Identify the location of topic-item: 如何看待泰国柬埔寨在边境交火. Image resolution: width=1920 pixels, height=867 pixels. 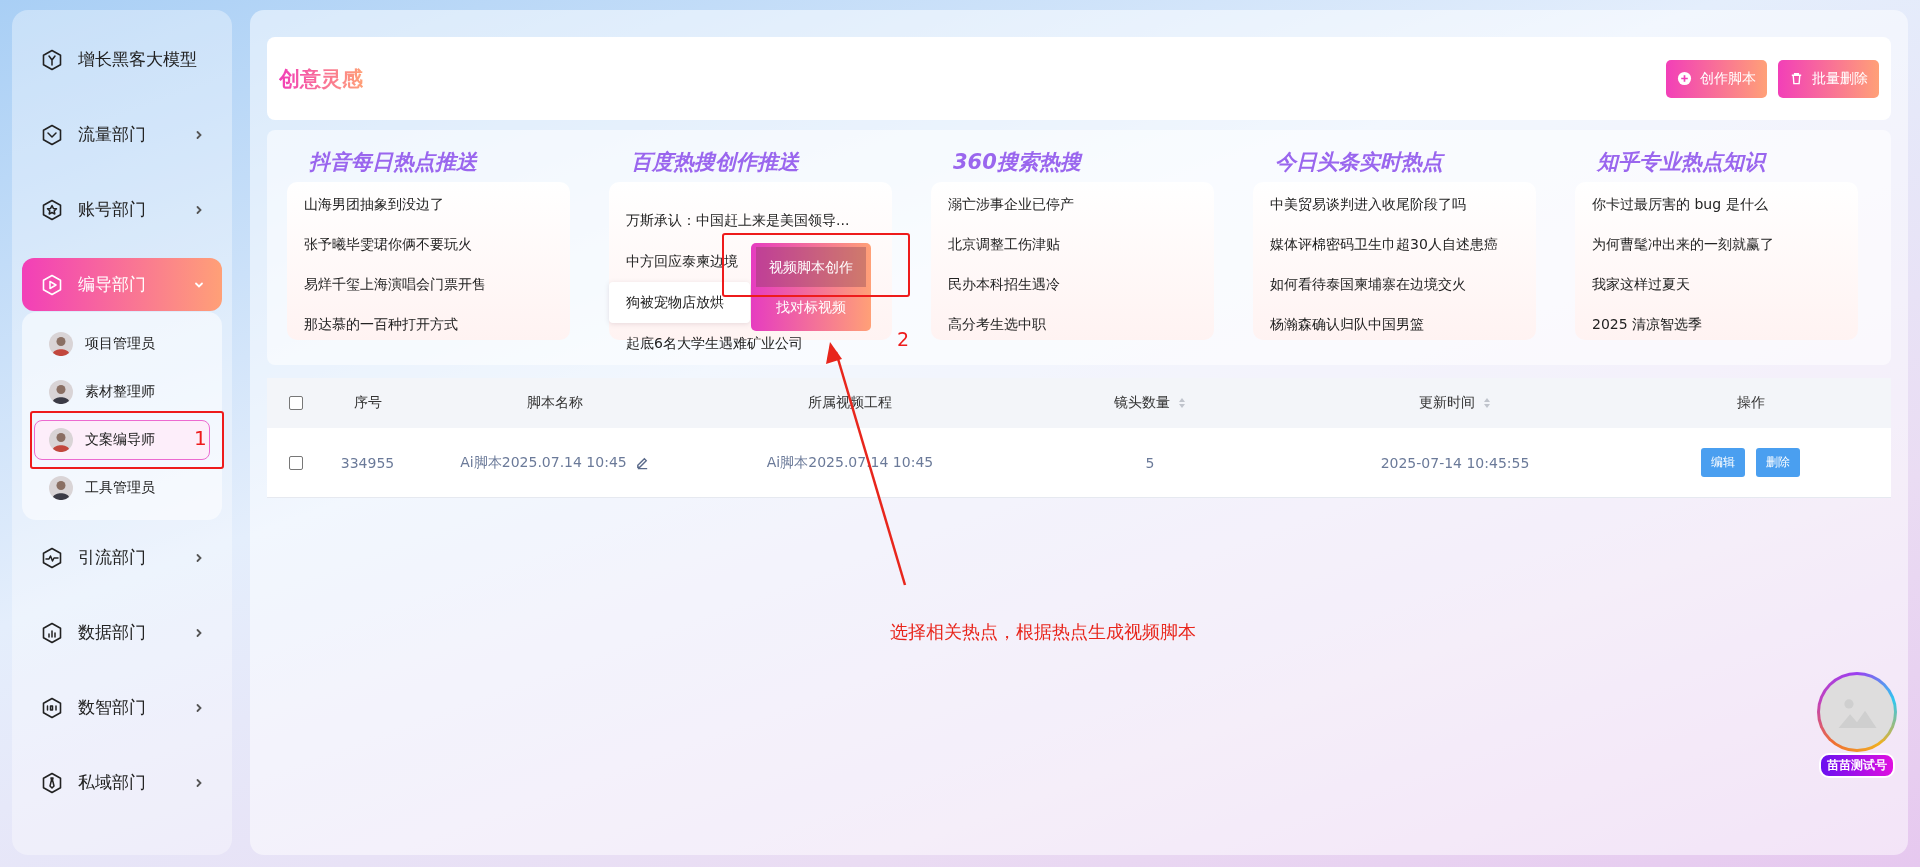
(1361, 284).